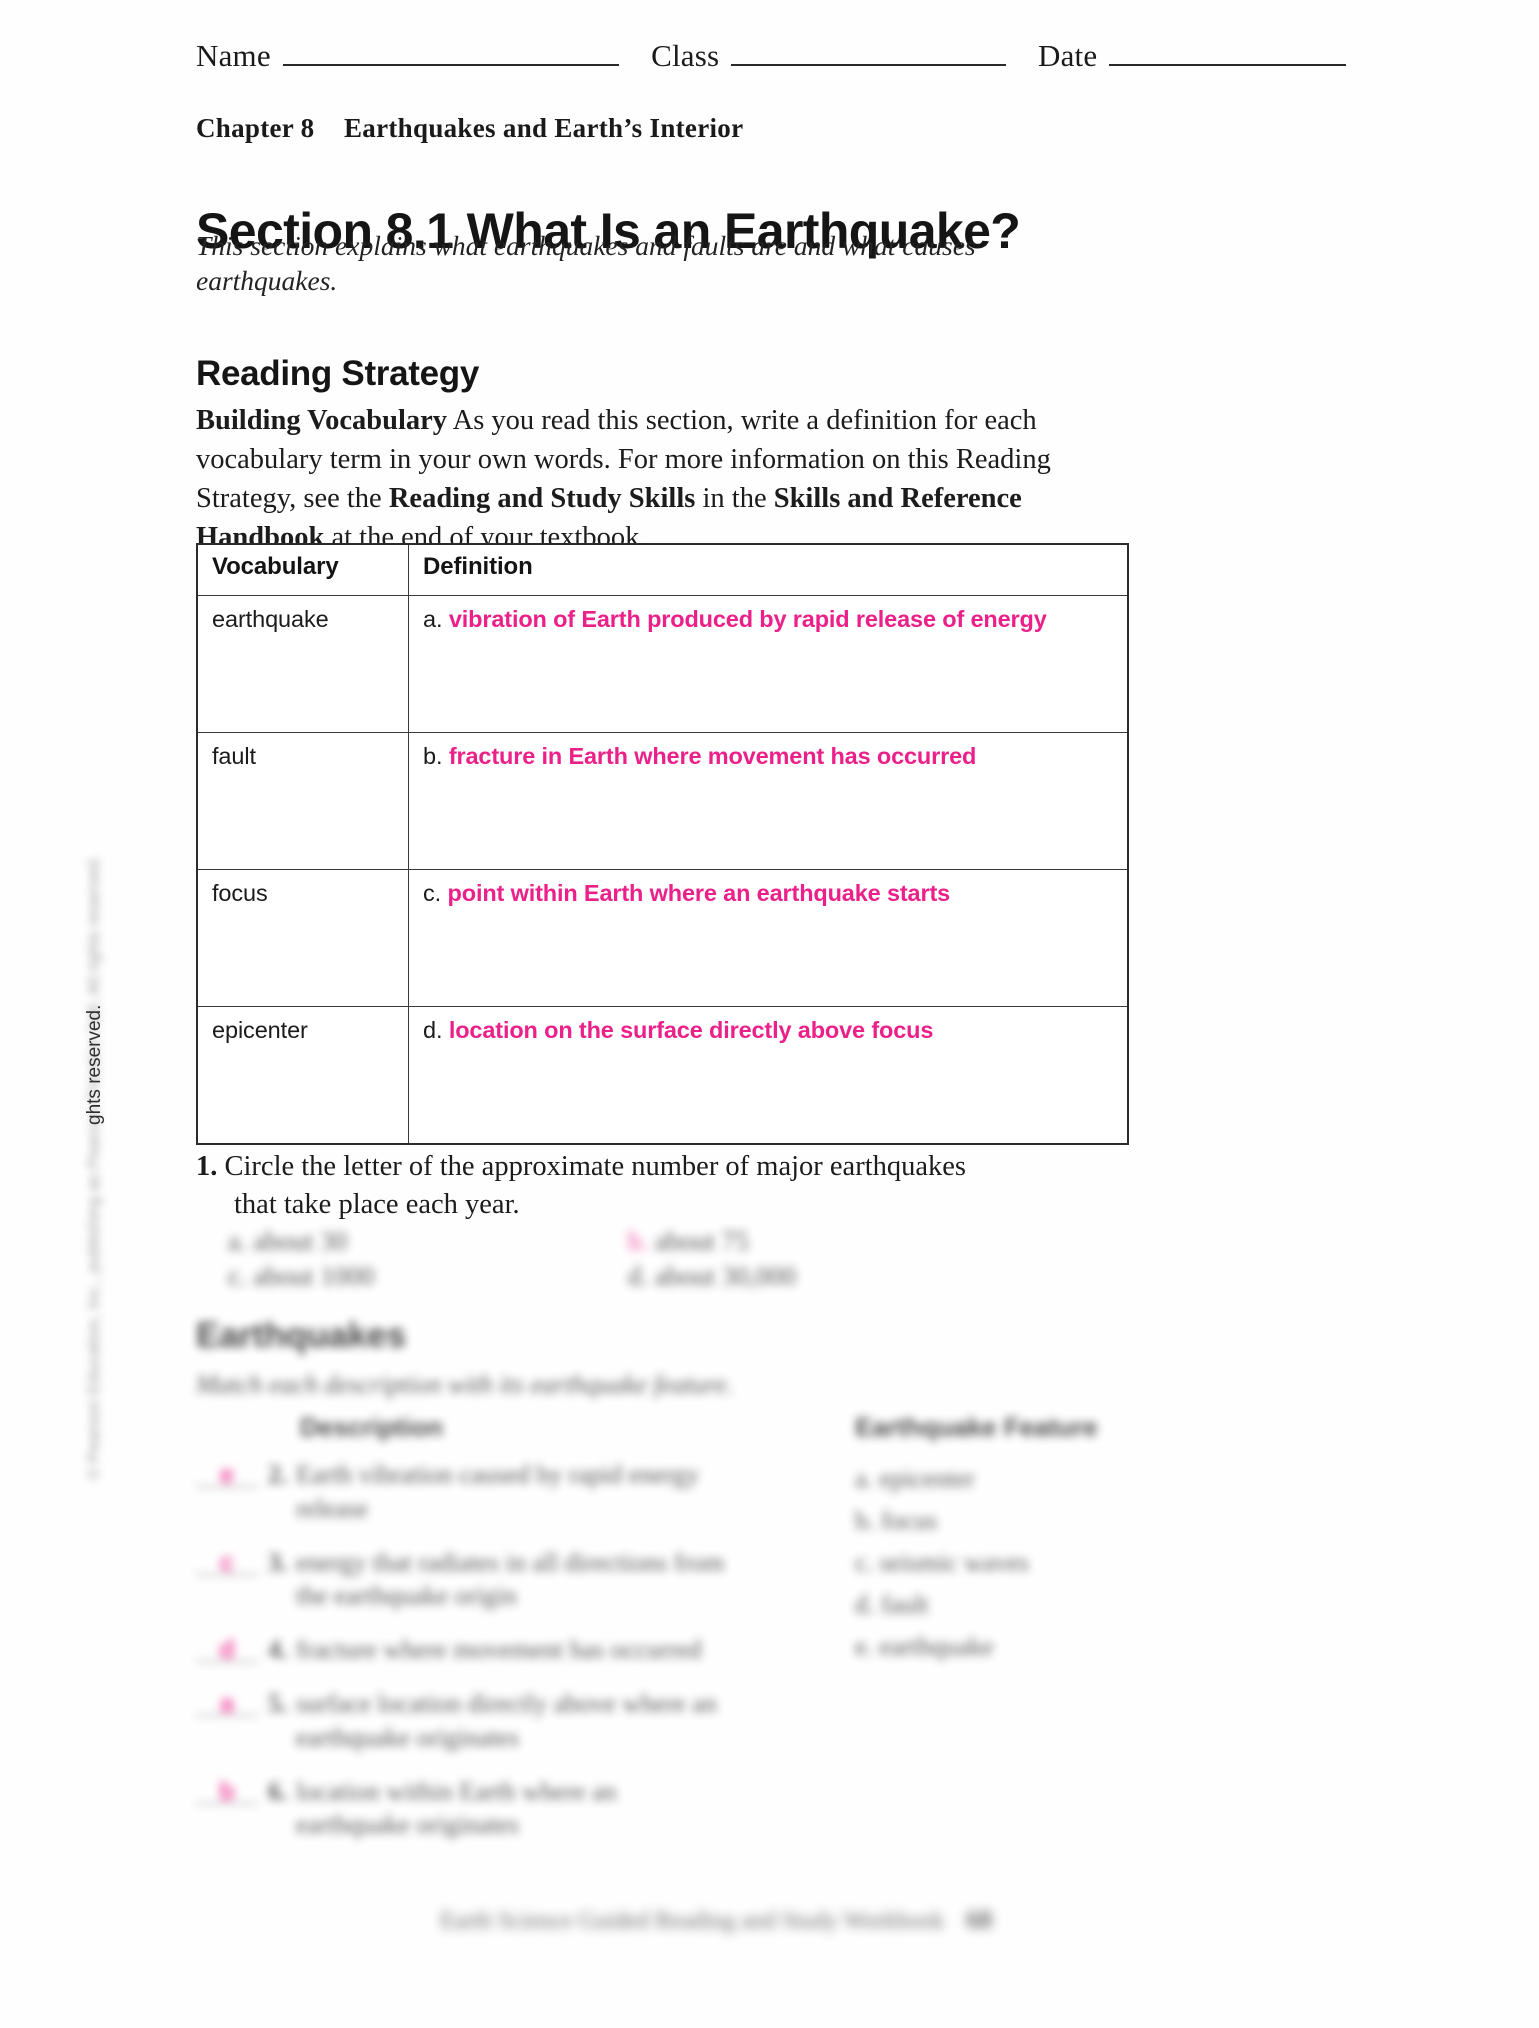 The height and width of the screenshot is (2028, 1539). Describe the element at coordinates (278, 1703) in the screenshot. I see `item-number: 5.` at that location.